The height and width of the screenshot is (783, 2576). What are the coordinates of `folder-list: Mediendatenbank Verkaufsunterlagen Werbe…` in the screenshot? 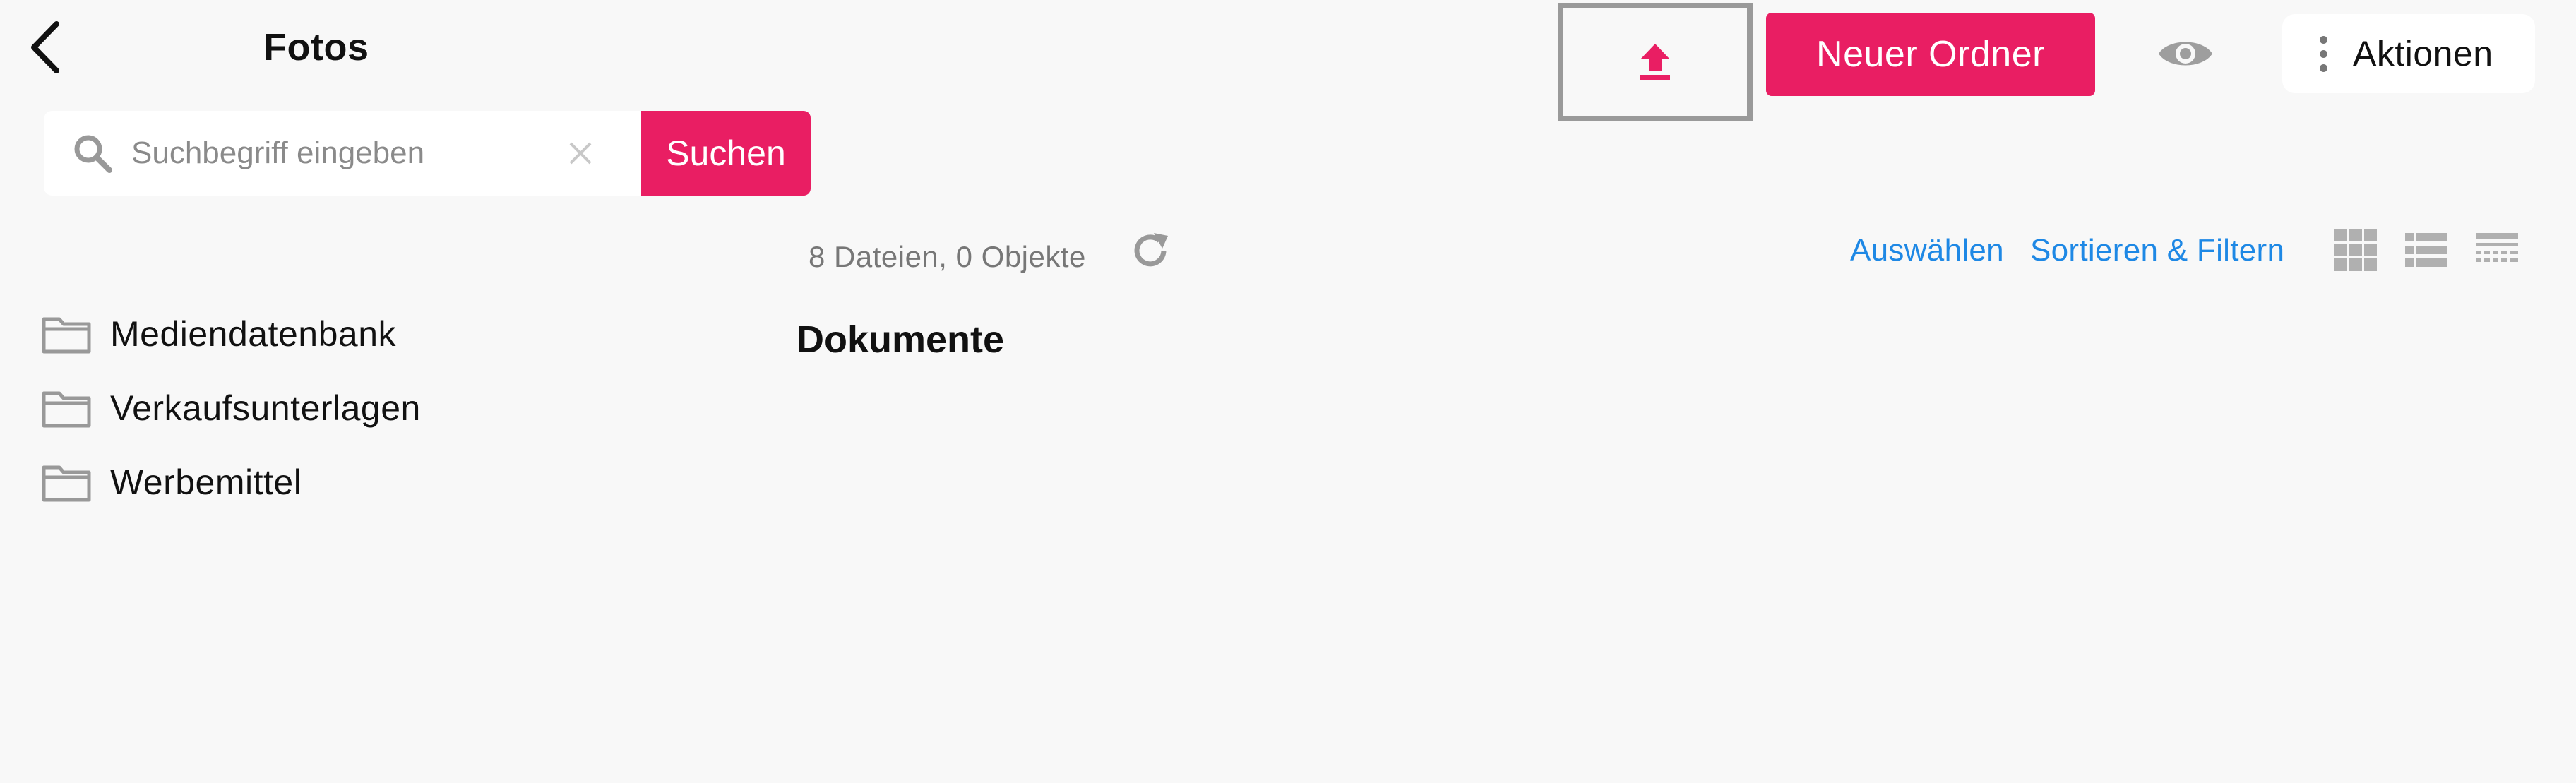 It's located at (231, 408).